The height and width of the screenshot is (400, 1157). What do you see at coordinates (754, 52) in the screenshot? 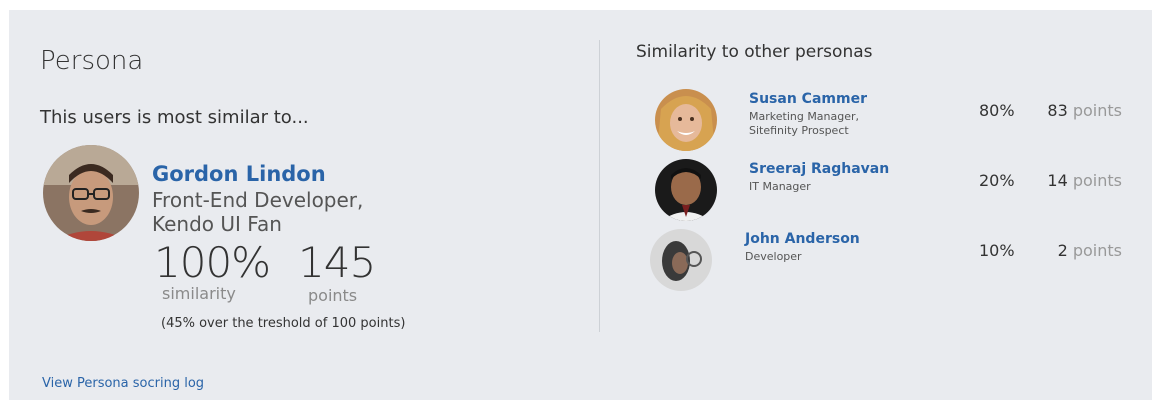
I see `similar-personas-heading: Similarity to other personas` at bounding box center [754, 52].